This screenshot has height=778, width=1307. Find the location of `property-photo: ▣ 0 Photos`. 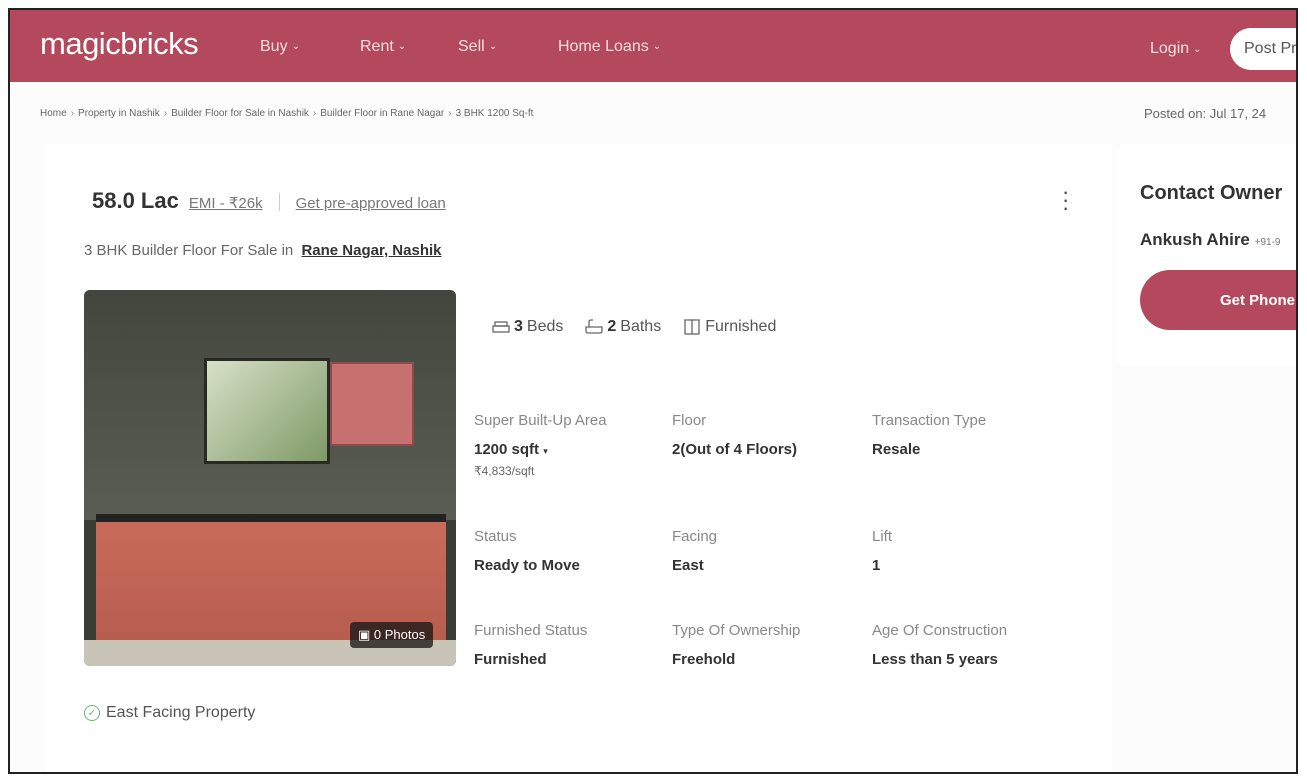

property-photo: ▣ 0 Photos is located at coordinates (270, 478).